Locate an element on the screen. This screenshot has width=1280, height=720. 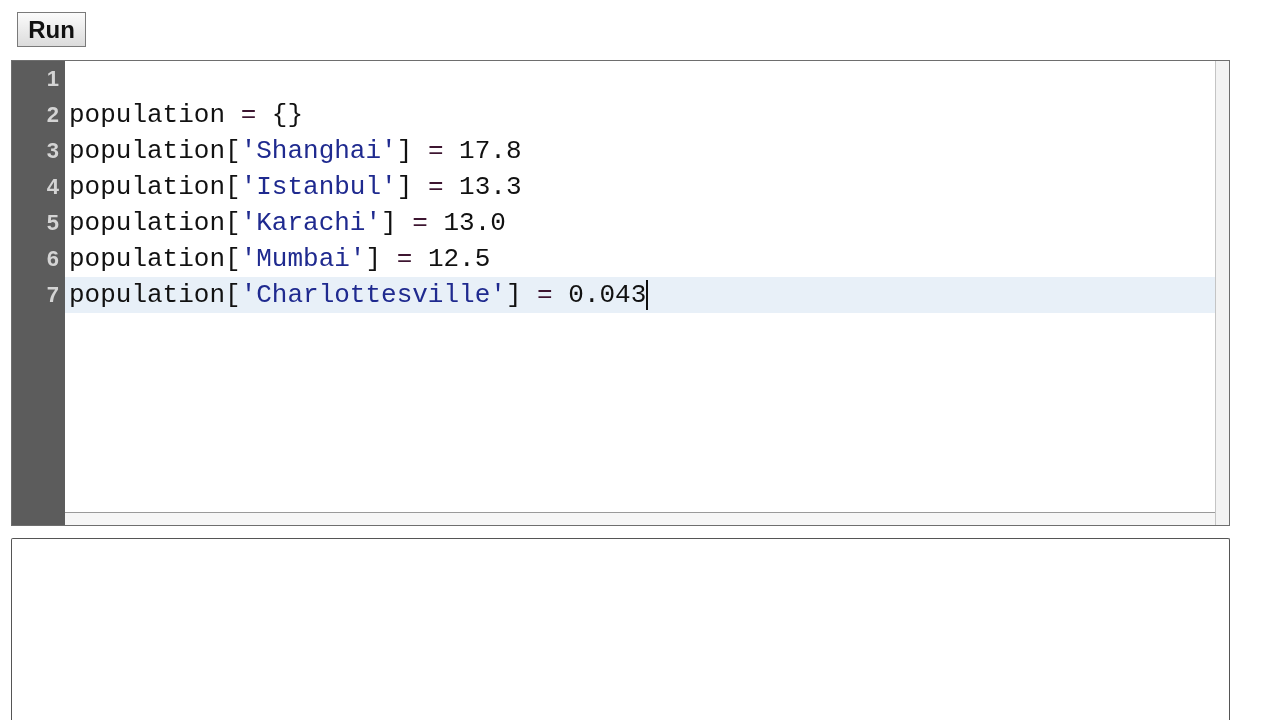
line-number: 7 is located at coordinates (52, 295).